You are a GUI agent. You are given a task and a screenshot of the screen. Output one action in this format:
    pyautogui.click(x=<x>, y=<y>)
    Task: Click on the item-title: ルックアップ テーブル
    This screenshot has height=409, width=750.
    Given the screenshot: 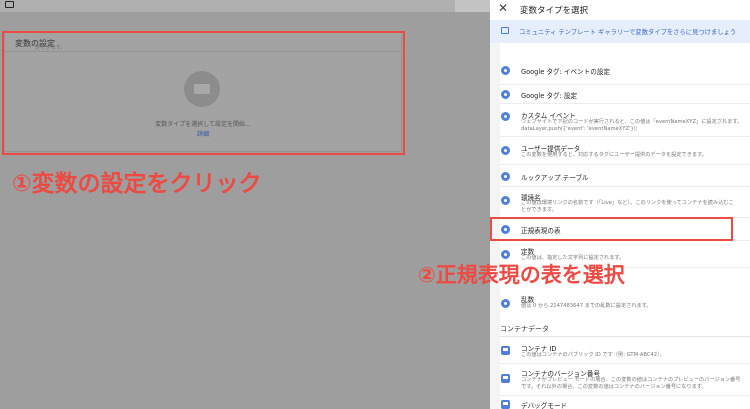 What is the action you would take?
    pyautogui.click(x=555, y=178)
    